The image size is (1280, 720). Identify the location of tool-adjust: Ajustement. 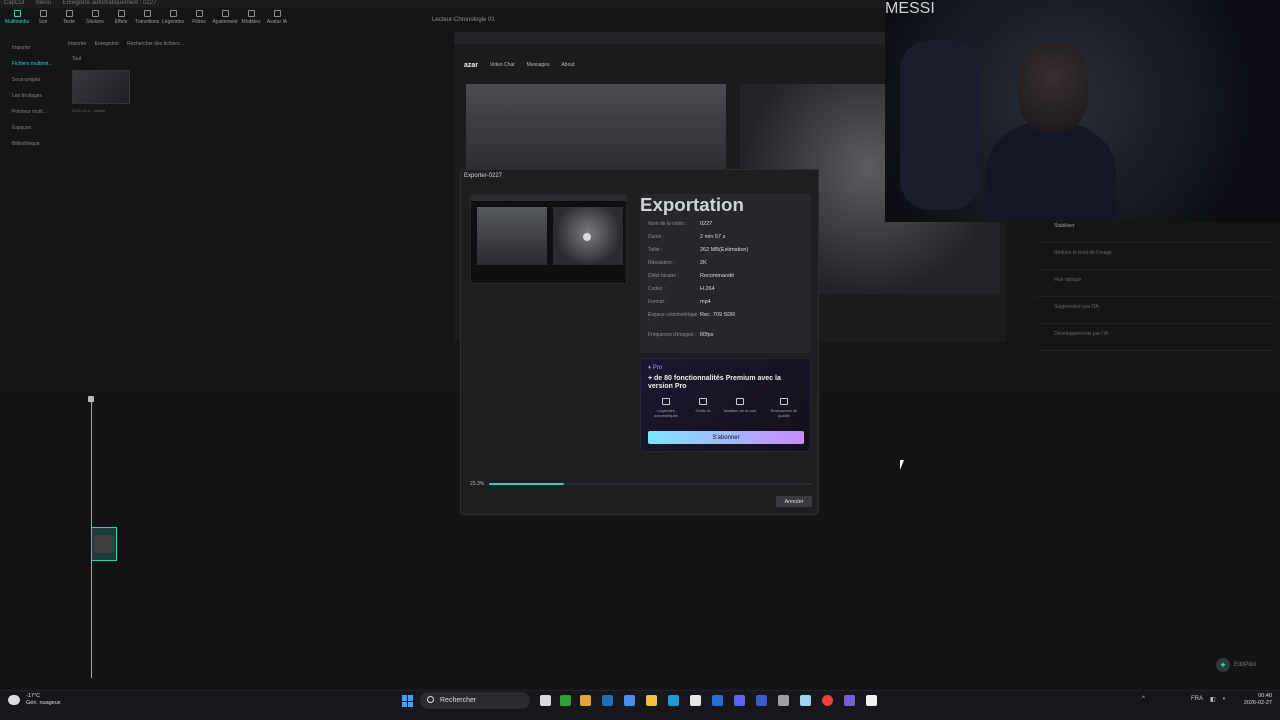
(225, 21).